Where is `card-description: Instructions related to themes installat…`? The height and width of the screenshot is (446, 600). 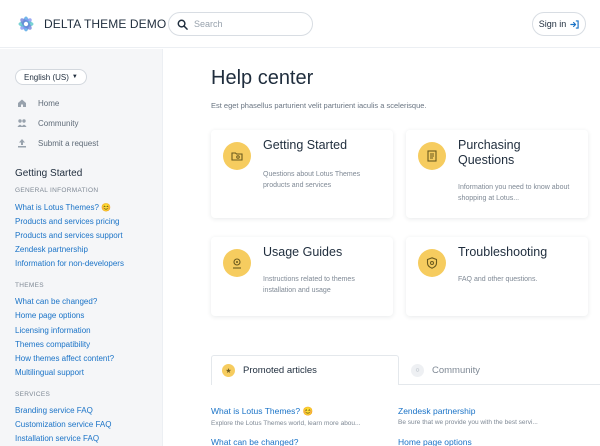 card-description: Instructions related to themes installat… is located at coordinates (309, 285).